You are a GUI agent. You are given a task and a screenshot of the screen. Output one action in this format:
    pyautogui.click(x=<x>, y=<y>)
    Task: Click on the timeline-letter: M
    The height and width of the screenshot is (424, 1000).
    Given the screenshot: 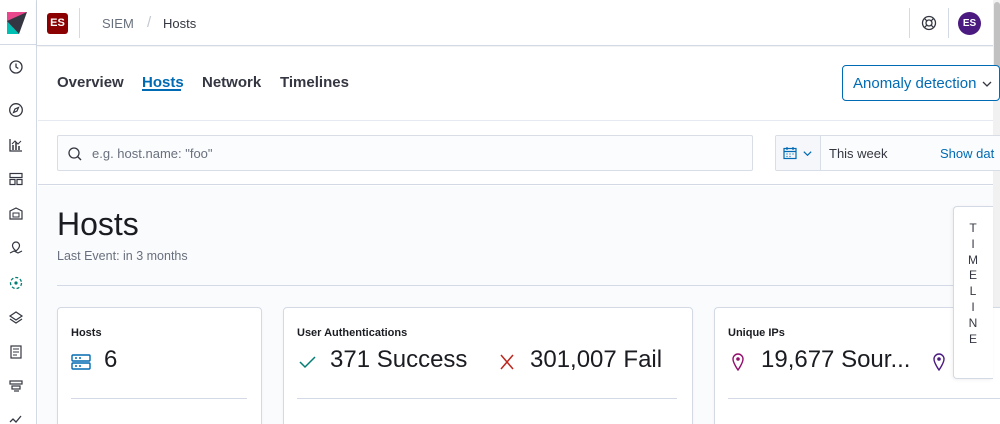 What is the action you would take?
    pyautogui.click(x=973, y=259)
    